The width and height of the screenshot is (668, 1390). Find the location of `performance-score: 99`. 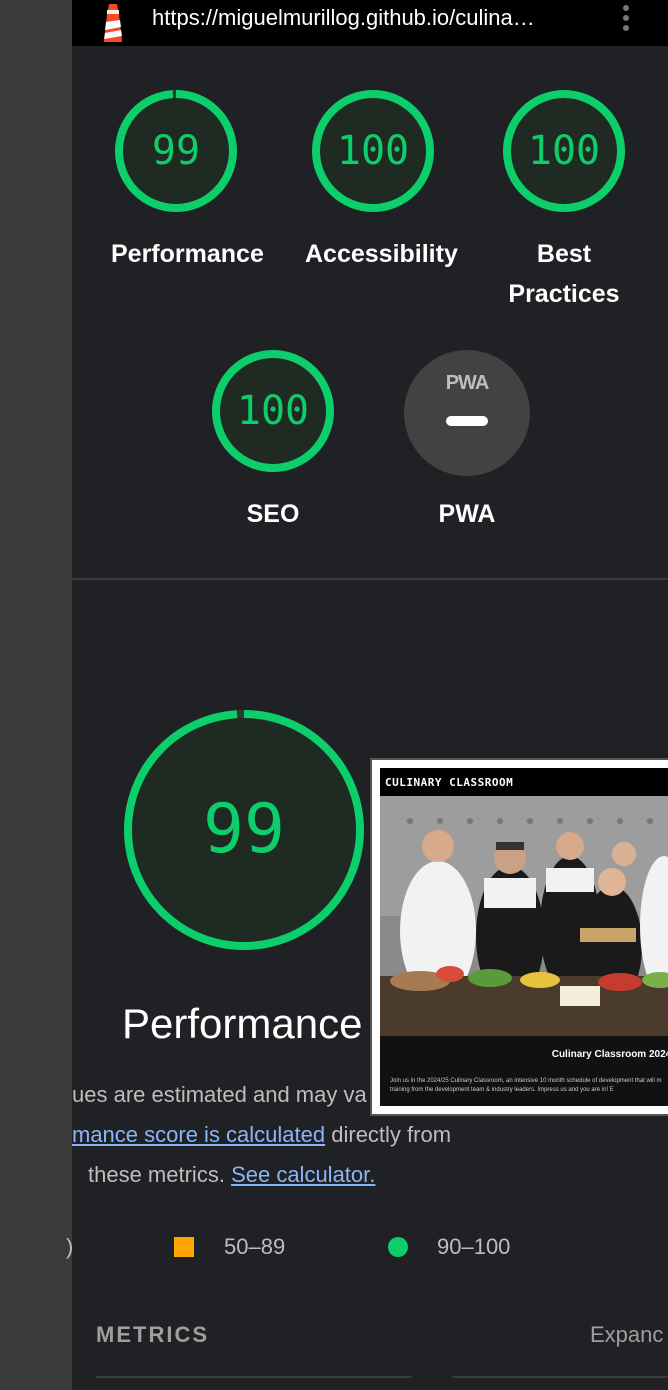

performance-score: 99 is located at coordinates (244, 829).